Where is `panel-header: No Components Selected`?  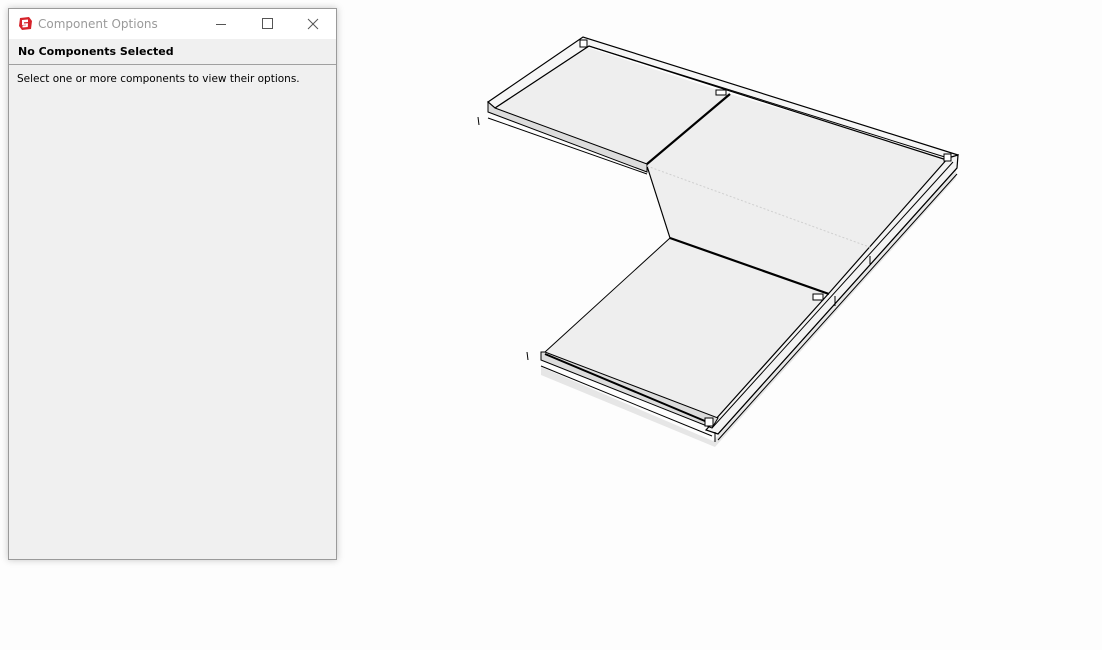
panel-header: No Components Selected is located at coordinates (172, 52).